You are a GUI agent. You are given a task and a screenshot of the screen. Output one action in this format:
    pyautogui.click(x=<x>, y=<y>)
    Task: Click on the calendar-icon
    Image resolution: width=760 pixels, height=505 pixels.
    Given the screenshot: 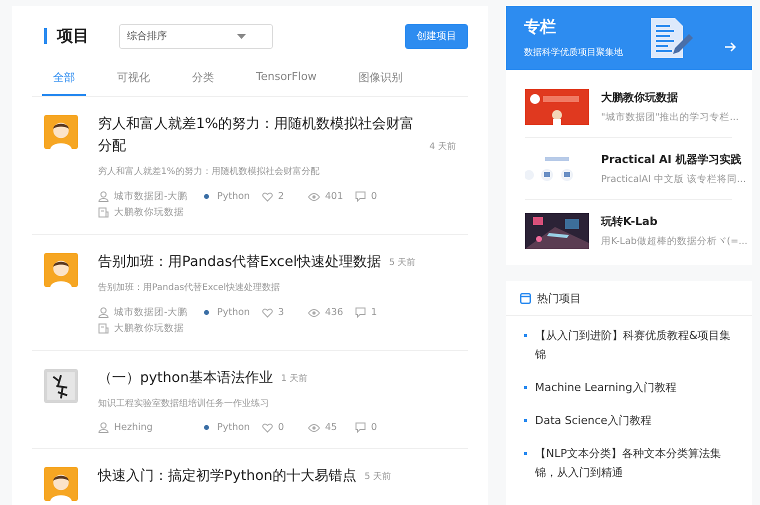 What is the action you would take?
    pyautogui.click(x=525, y=298)
    